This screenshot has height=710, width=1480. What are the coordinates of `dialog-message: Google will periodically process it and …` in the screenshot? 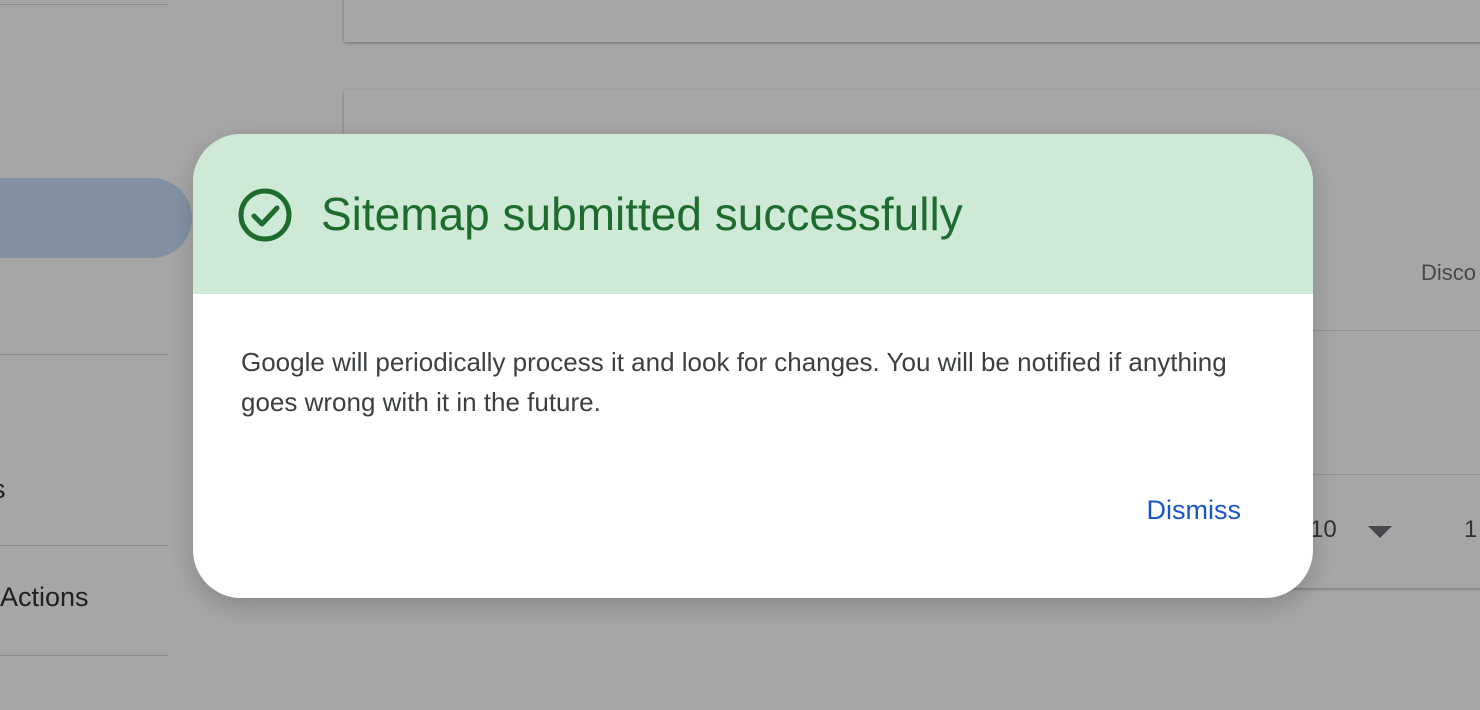 It's located at (734, 382).